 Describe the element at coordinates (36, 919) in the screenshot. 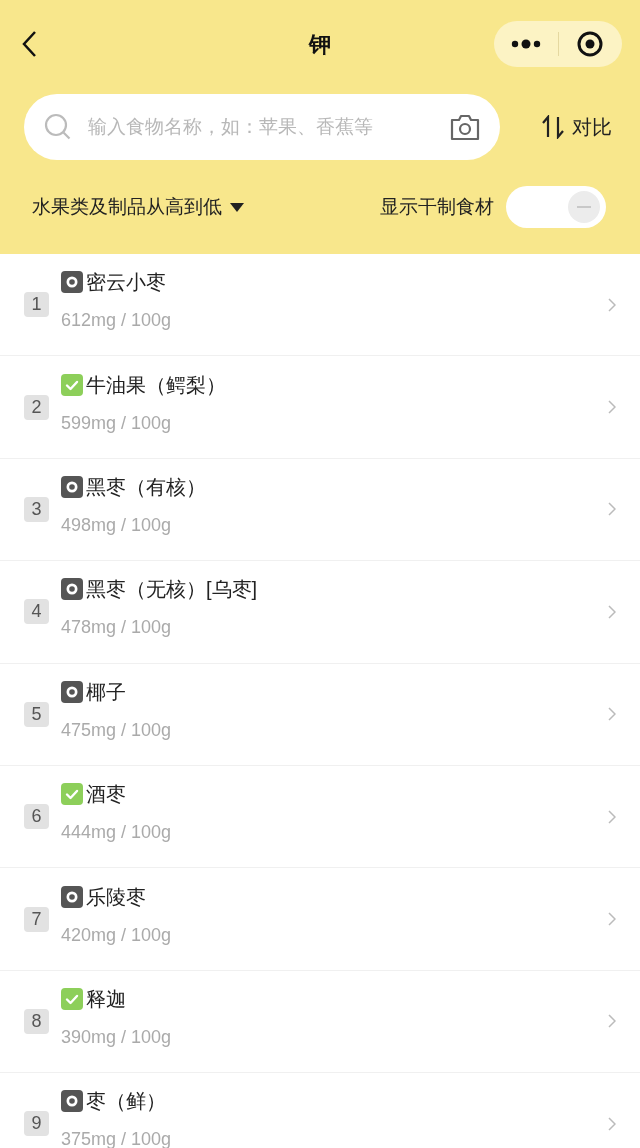

I see `rank-badge: 7` at that location.